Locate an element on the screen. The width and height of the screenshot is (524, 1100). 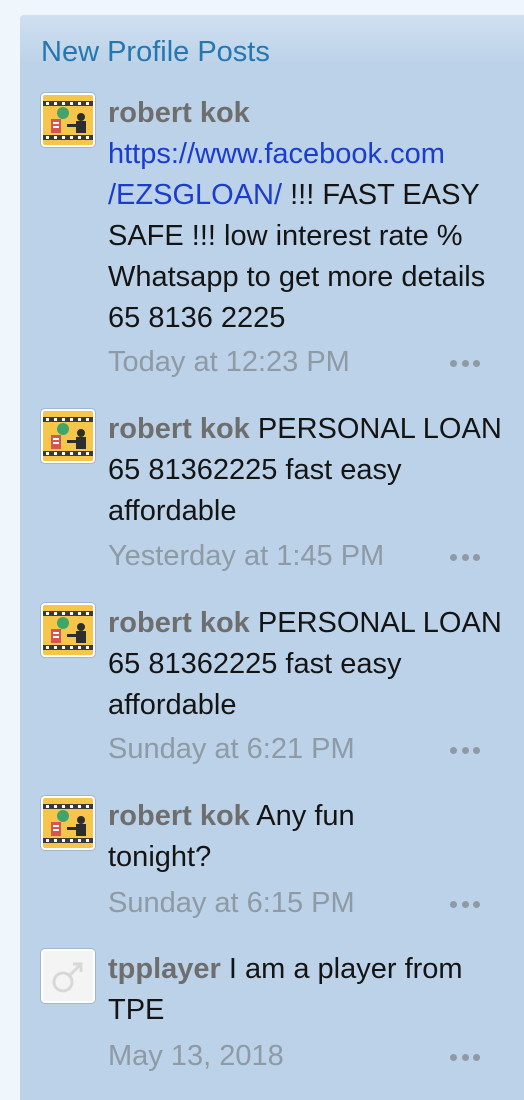
post-content: robert kok Any fun tonight? is located at coordinates (258, 837).